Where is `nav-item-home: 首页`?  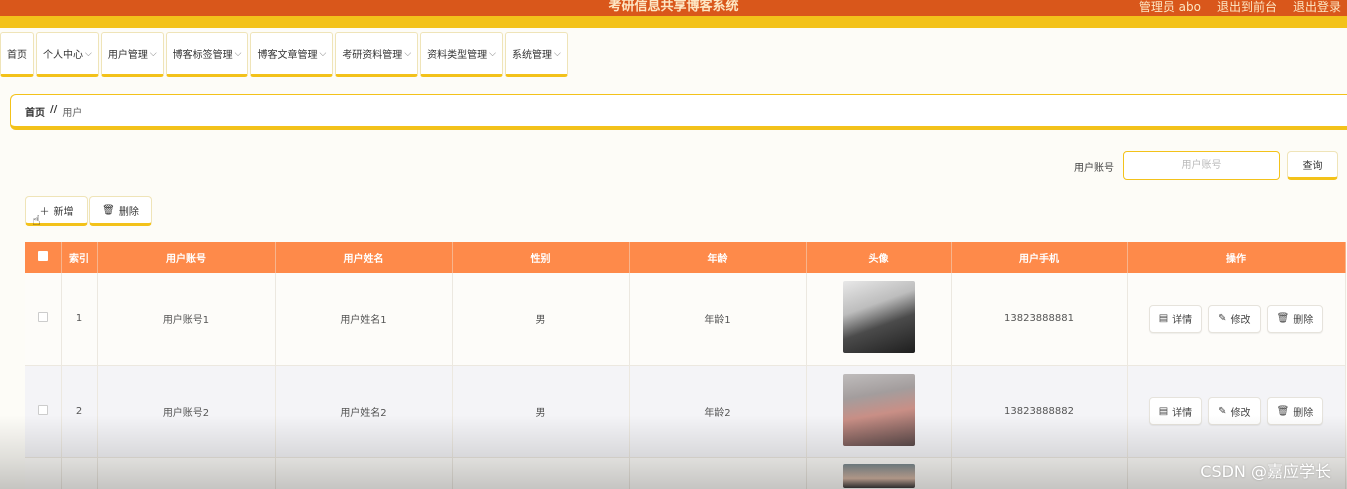 nav-item-home: 首页 is located at coordinates (17, 54).